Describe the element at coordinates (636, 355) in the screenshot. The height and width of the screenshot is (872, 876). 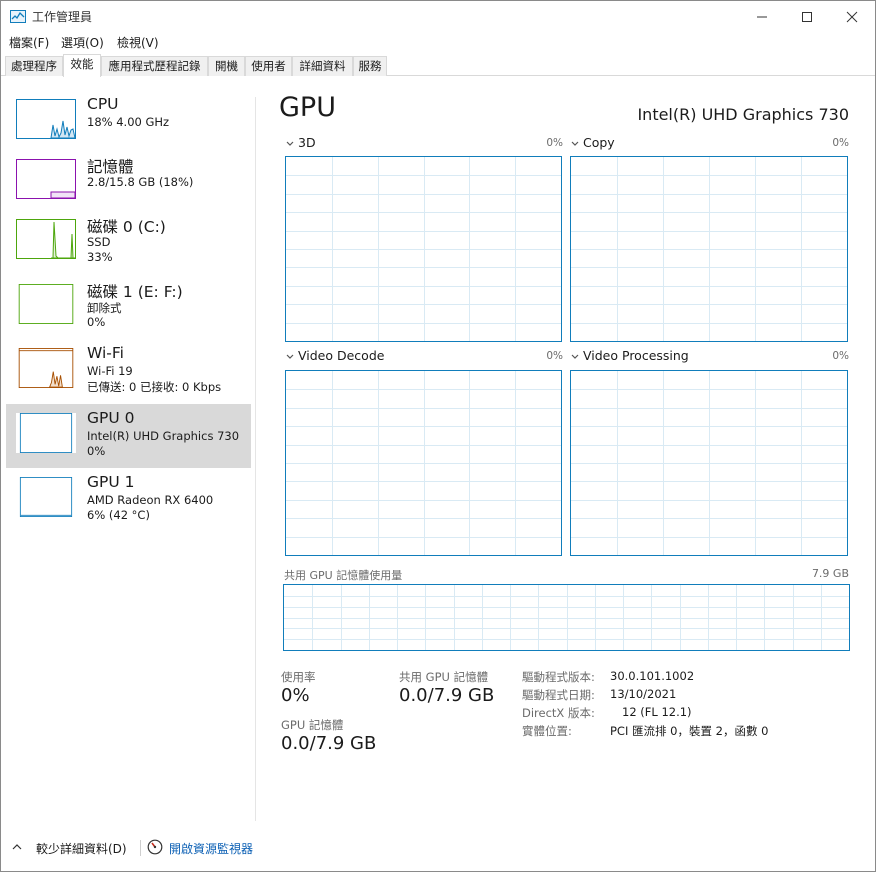
I see `engine-label-video-processing: Video Processing` at that location.